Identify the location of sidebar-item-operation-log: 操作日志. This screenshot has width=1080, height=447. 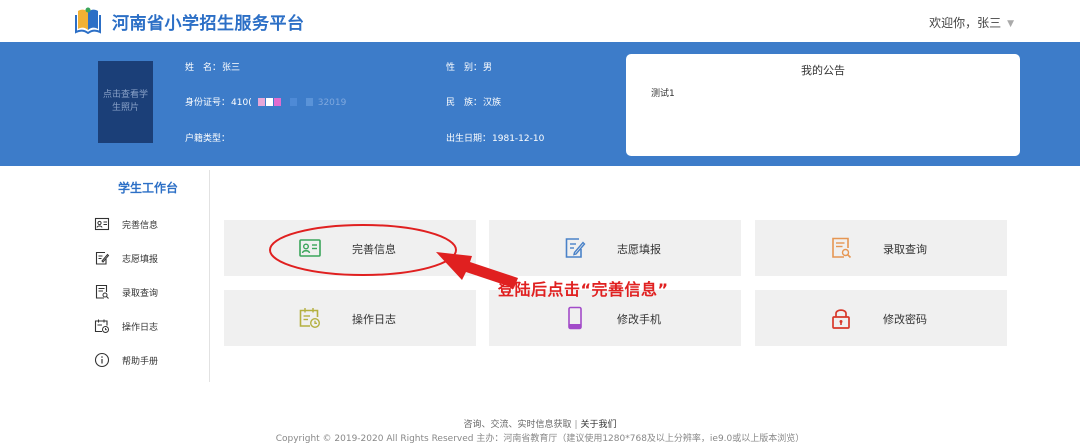
(144, 326).